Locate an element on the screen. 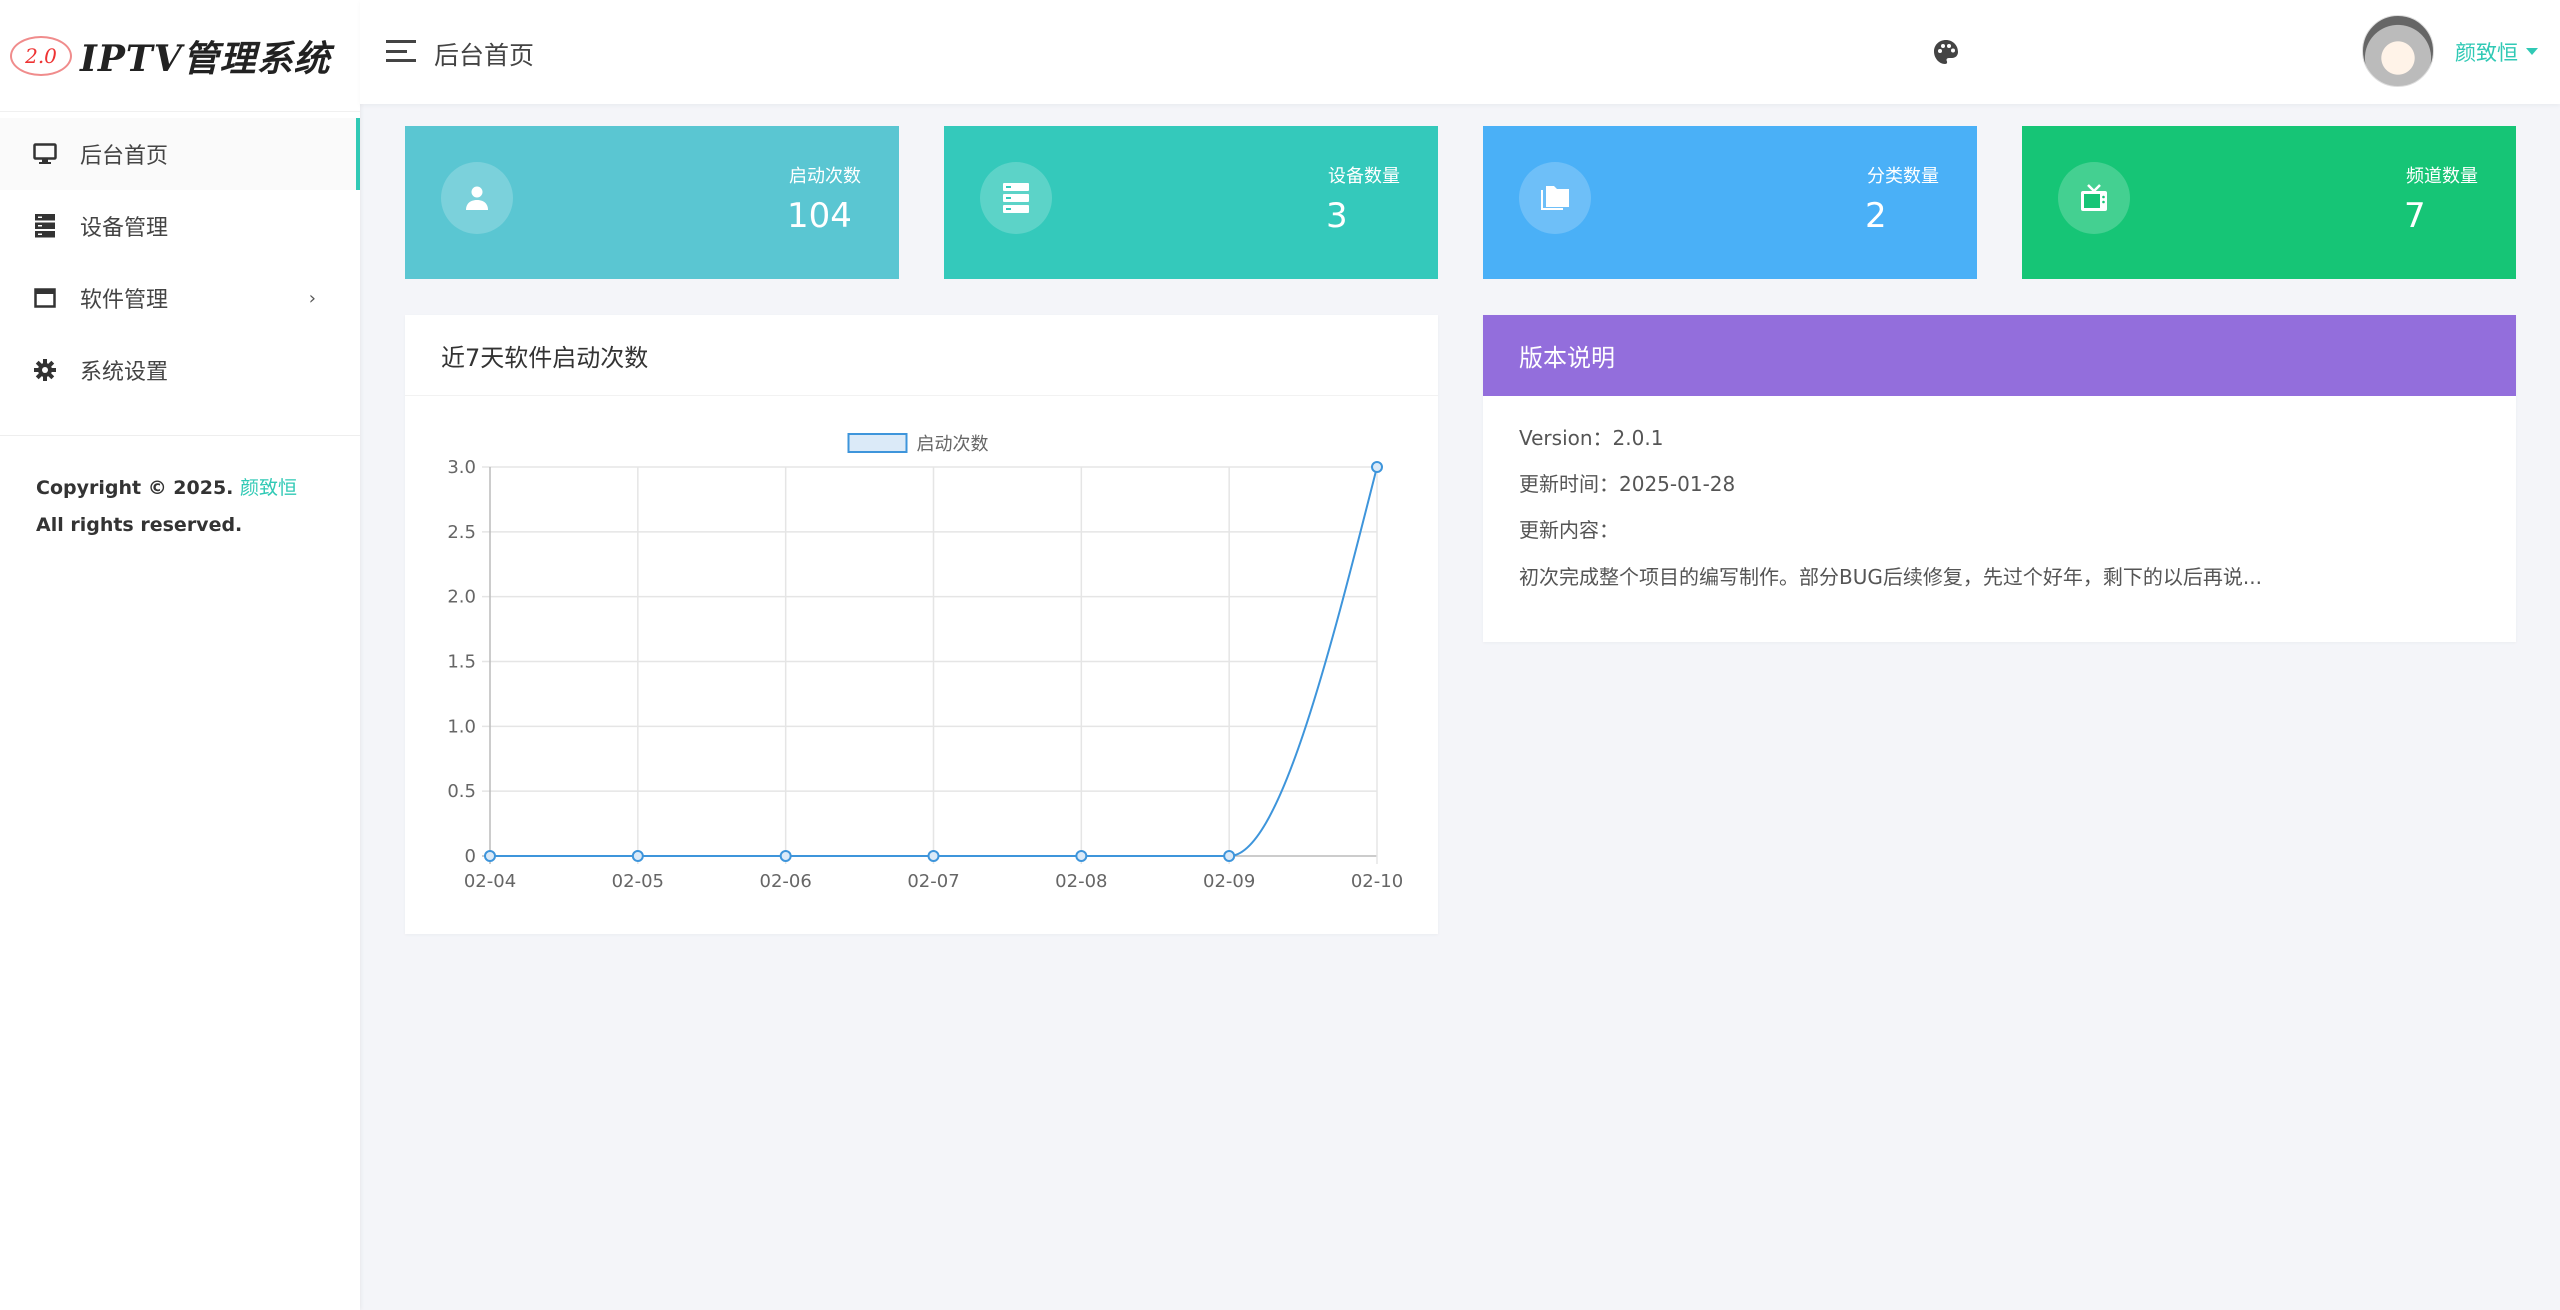 The image size is (2560, 1310). x-tick-label: 02-06 is located at coordinates (786, 881).